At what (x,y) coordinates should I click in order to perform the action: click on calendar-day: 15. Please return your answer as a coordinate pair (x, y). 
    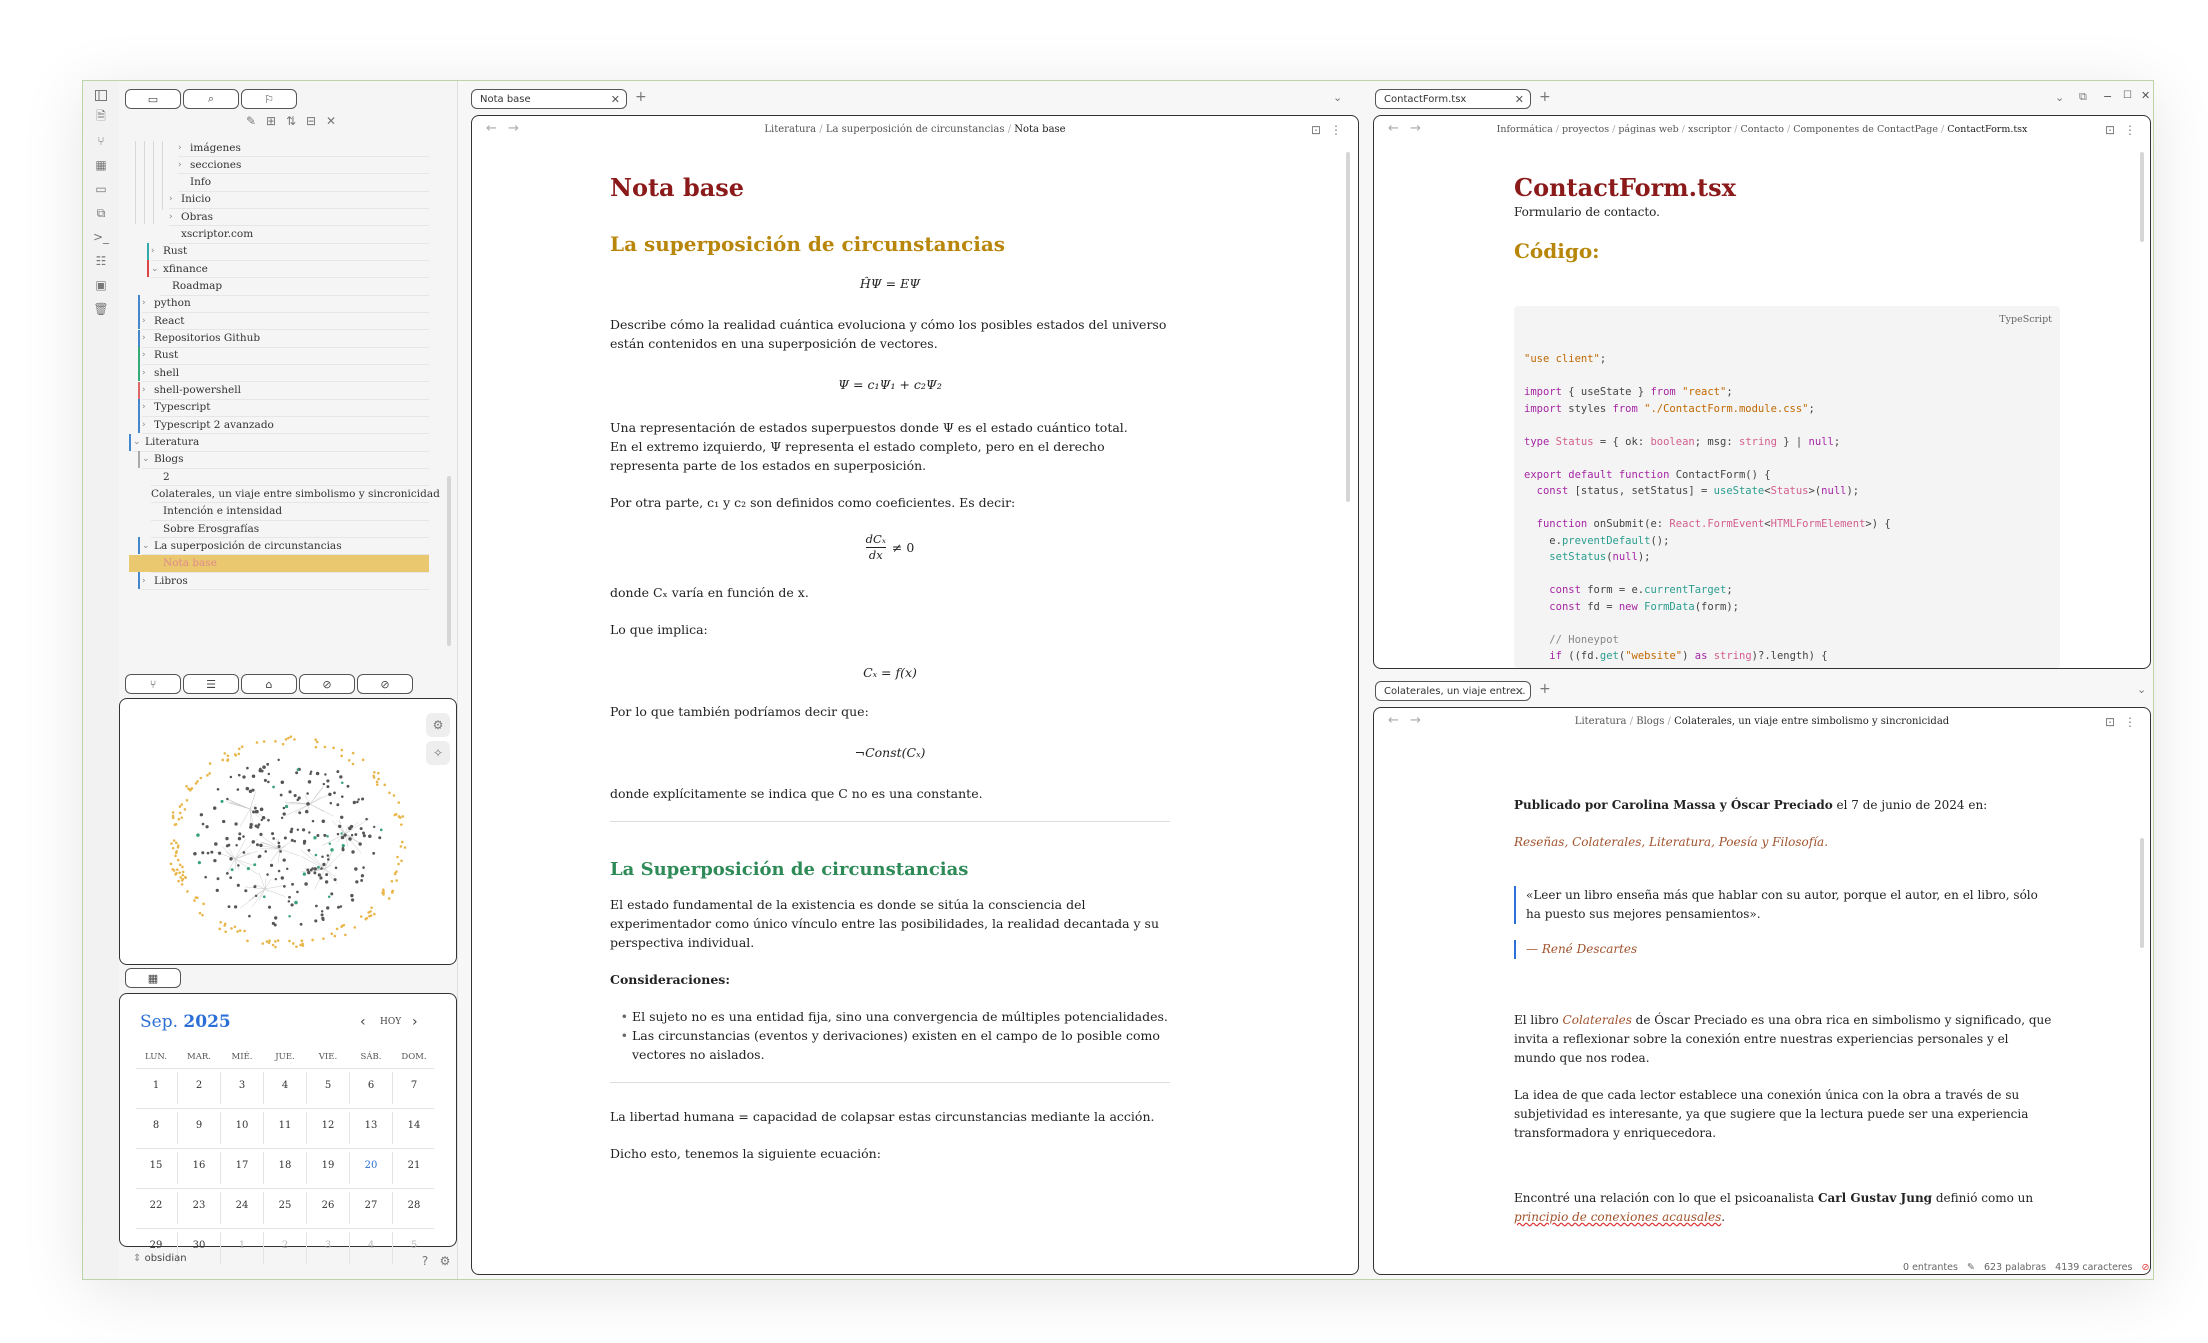
    Looking at the image, I should click on (156, 1165).